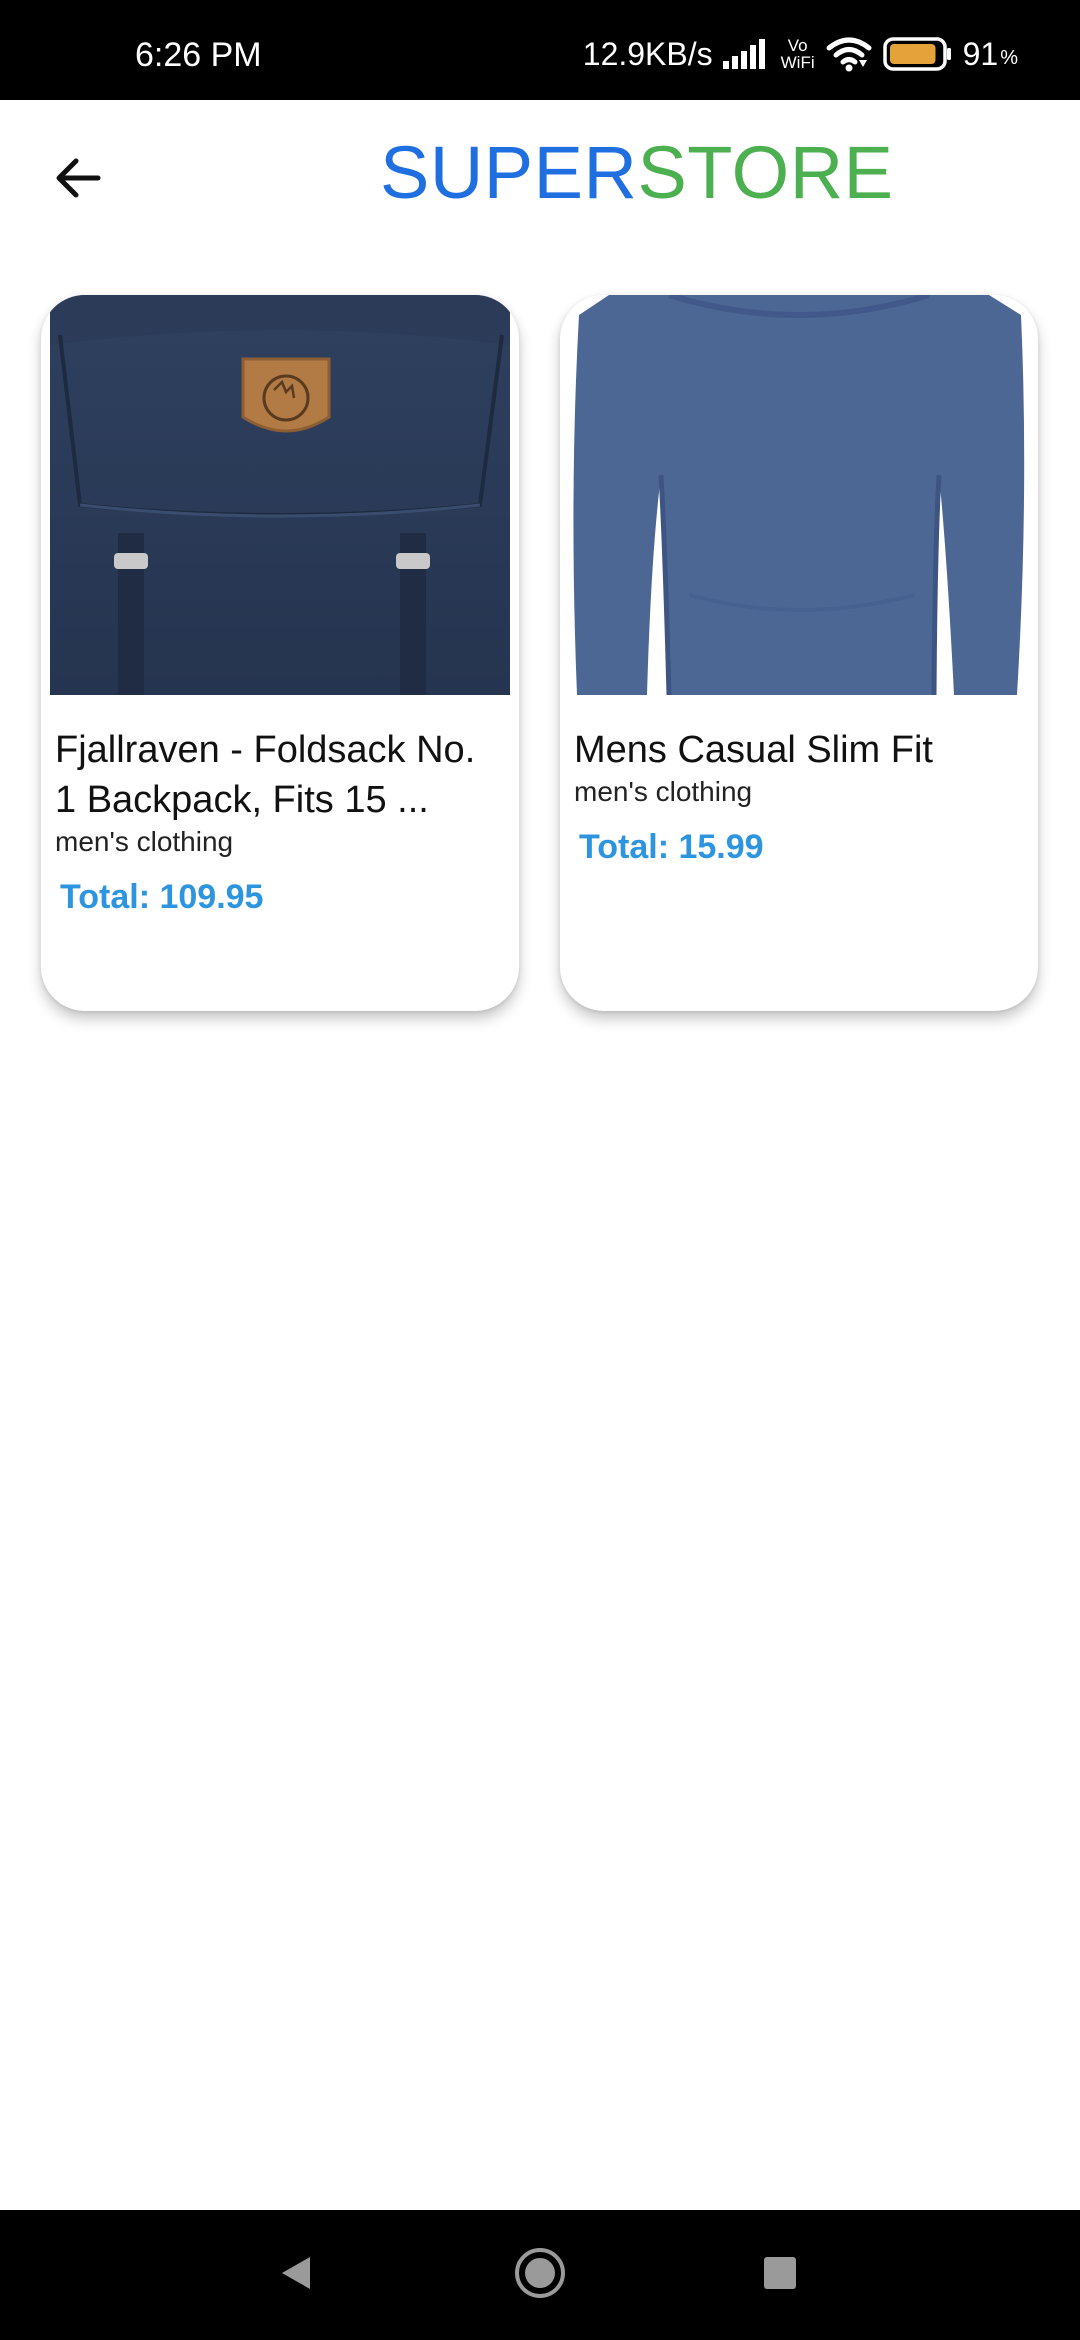 The width and height of the screenshot is (1080, 2340). What do you see at coordinates (509, 172) in the screenshot?
I see `app-title-super: SUPER` at bounding box center [509, 172].